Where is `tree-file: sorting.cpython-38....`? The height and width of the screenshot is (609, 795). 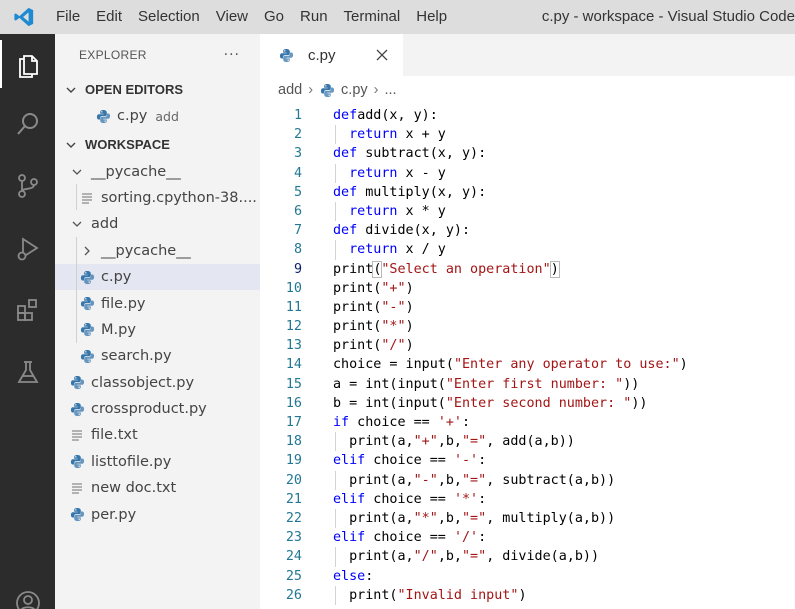
tree-file: sorting.cpython-38.... is located at coordinates (157, 198).